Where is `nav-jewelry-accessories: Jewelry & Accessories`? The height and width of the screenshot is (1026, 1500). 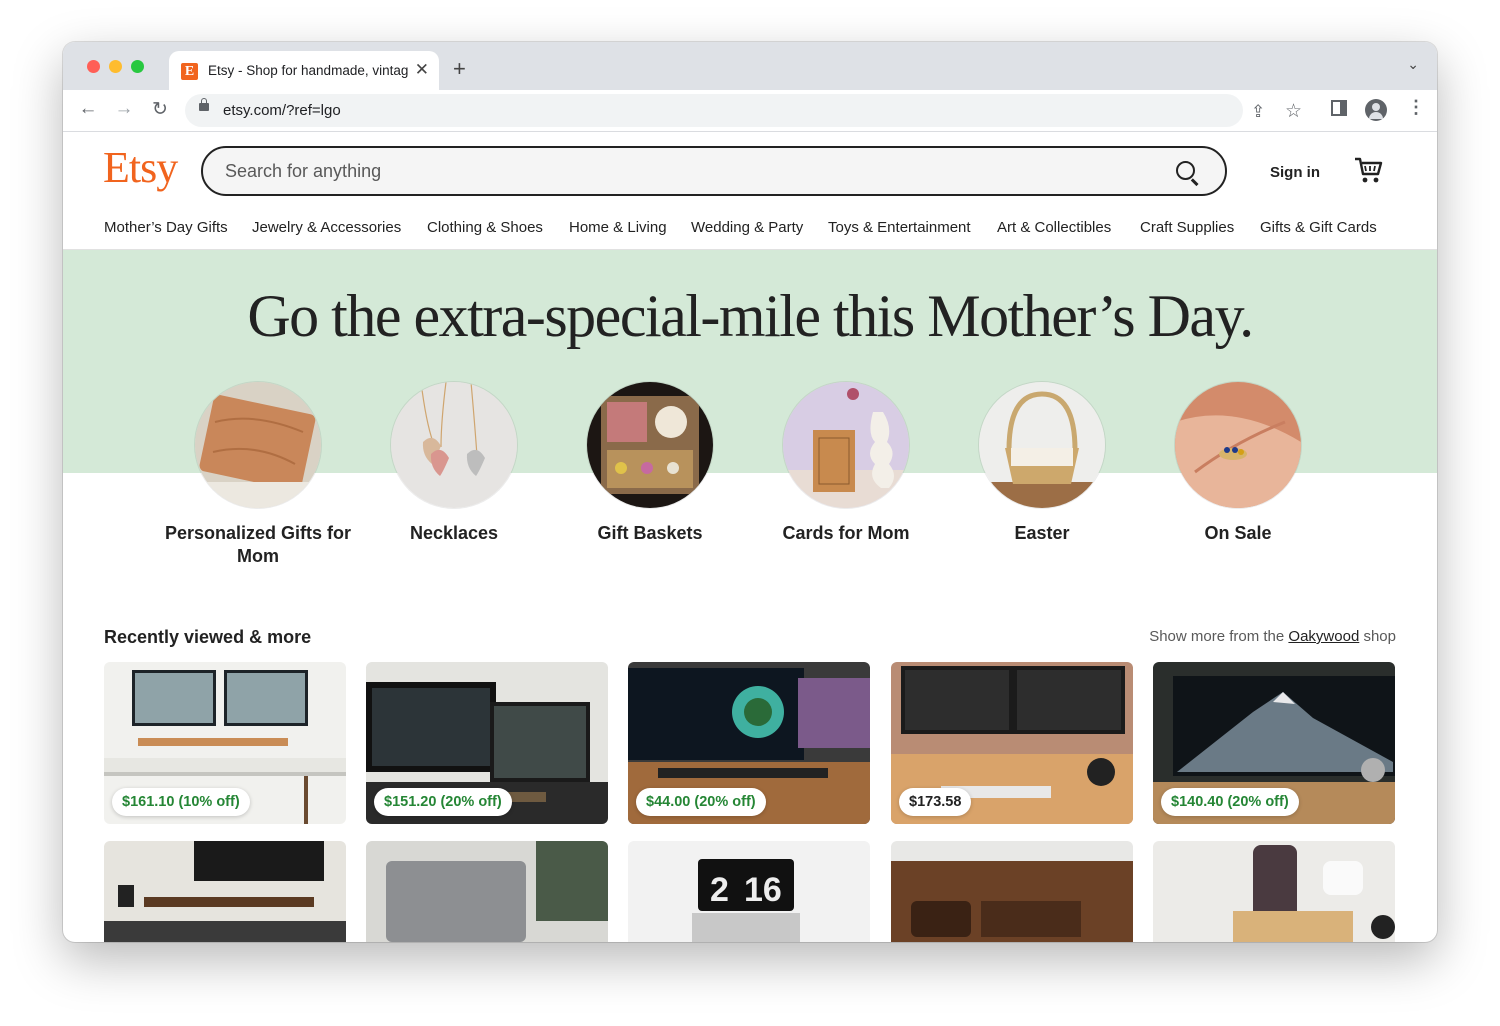
nav-jewelry-accessories: Jewelry & Accessories is located at coordinates (326, 227).